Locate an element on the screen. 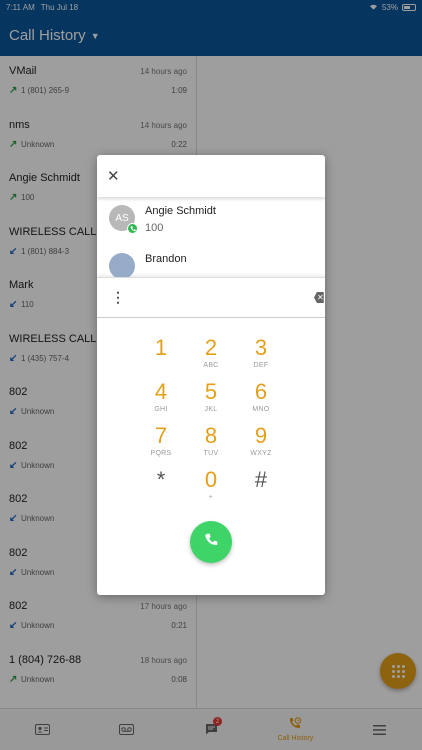 Image resolution: width=422 pixels, height=750 pixels. key-letters: DEF is located at coordinates (261, 365).